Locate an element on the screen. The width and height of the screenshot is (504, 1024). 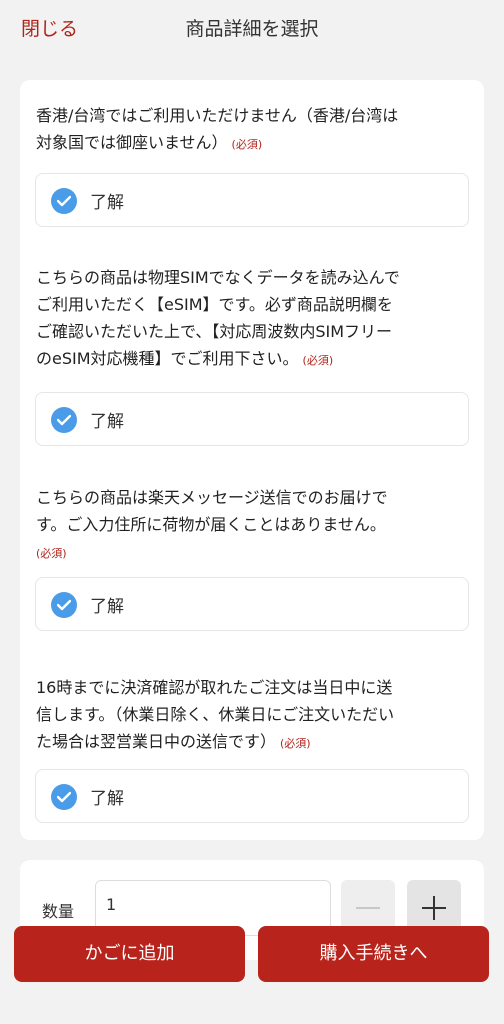
question-line: た場合は翌営業日中の送信です） is located at coordinates (156, 741).